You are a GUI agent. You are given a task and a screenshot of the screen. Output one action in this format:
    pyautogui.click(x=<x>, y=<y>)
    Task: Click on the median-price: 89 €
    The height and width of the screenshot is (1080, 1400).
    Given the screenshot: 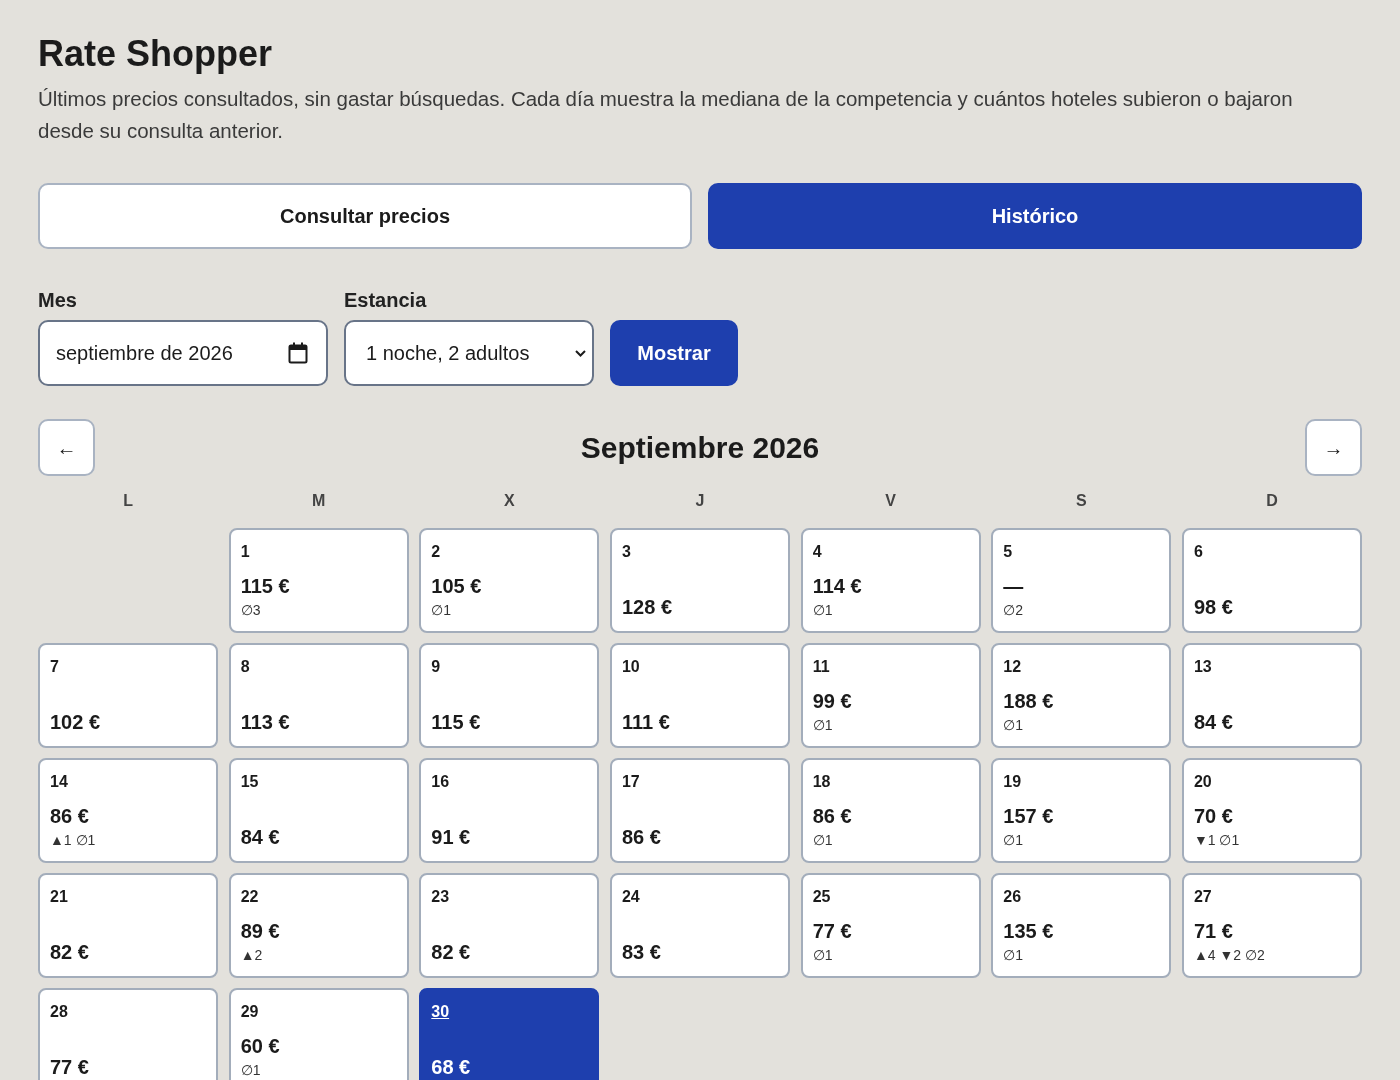 What is the action you would take?
    pyautogui.click(x=260, y=931)
    